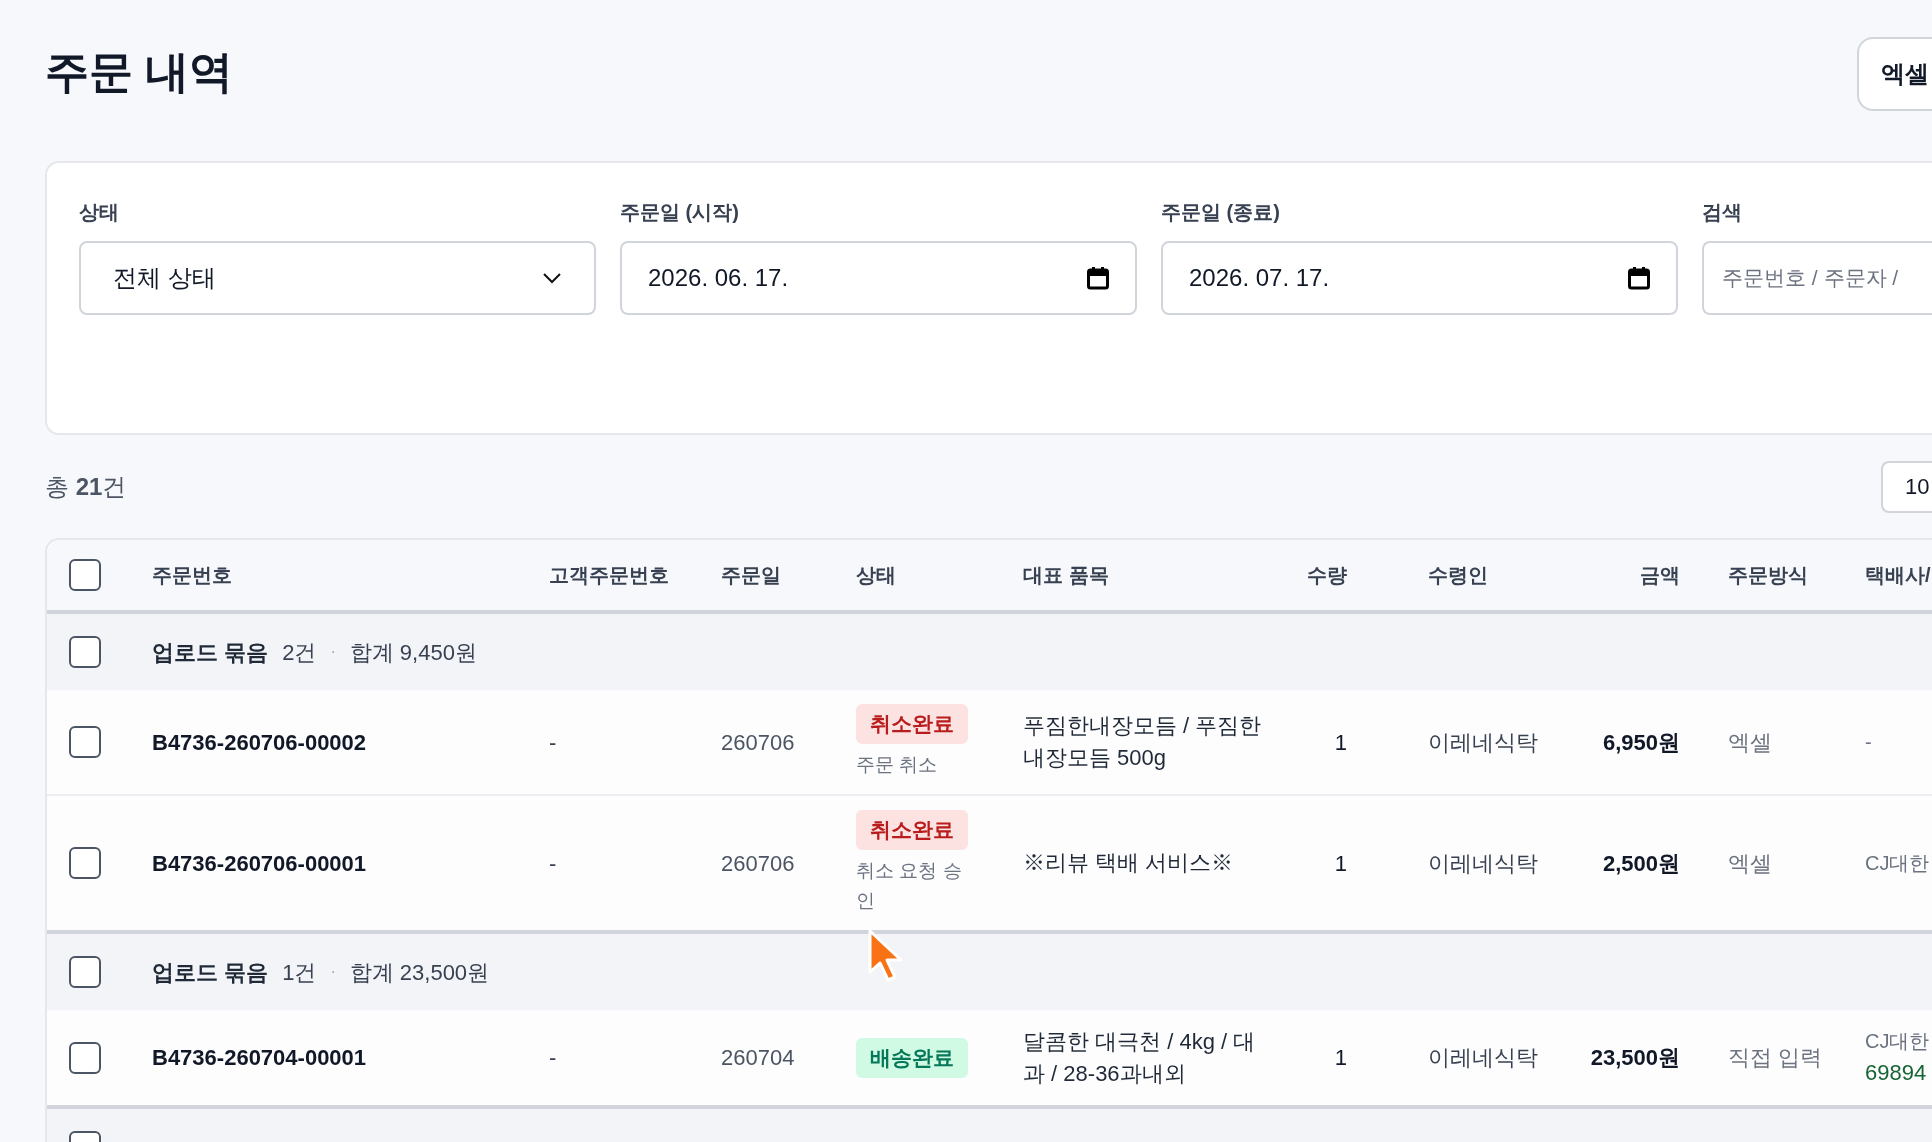 This screenshot has height=1142, width=1932. I want to click on field-label: 검색, so click(1722, 212).